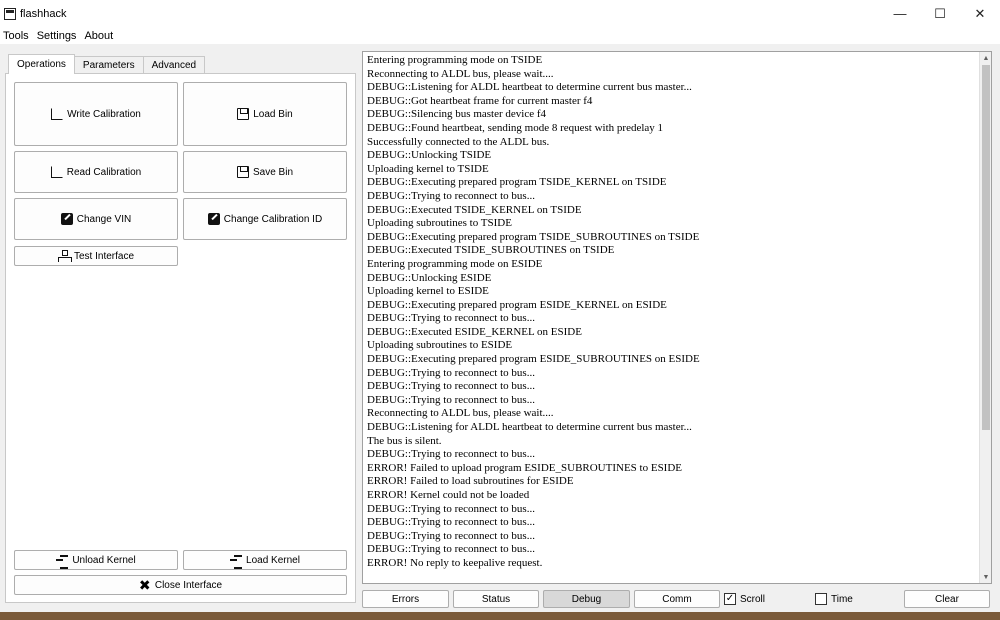 Image resolution: width=1000 pixels, height=620 pixels. Describe the element at coordinates (730, 599) in the screenshot. I see `check-icon: ✓` at that location.